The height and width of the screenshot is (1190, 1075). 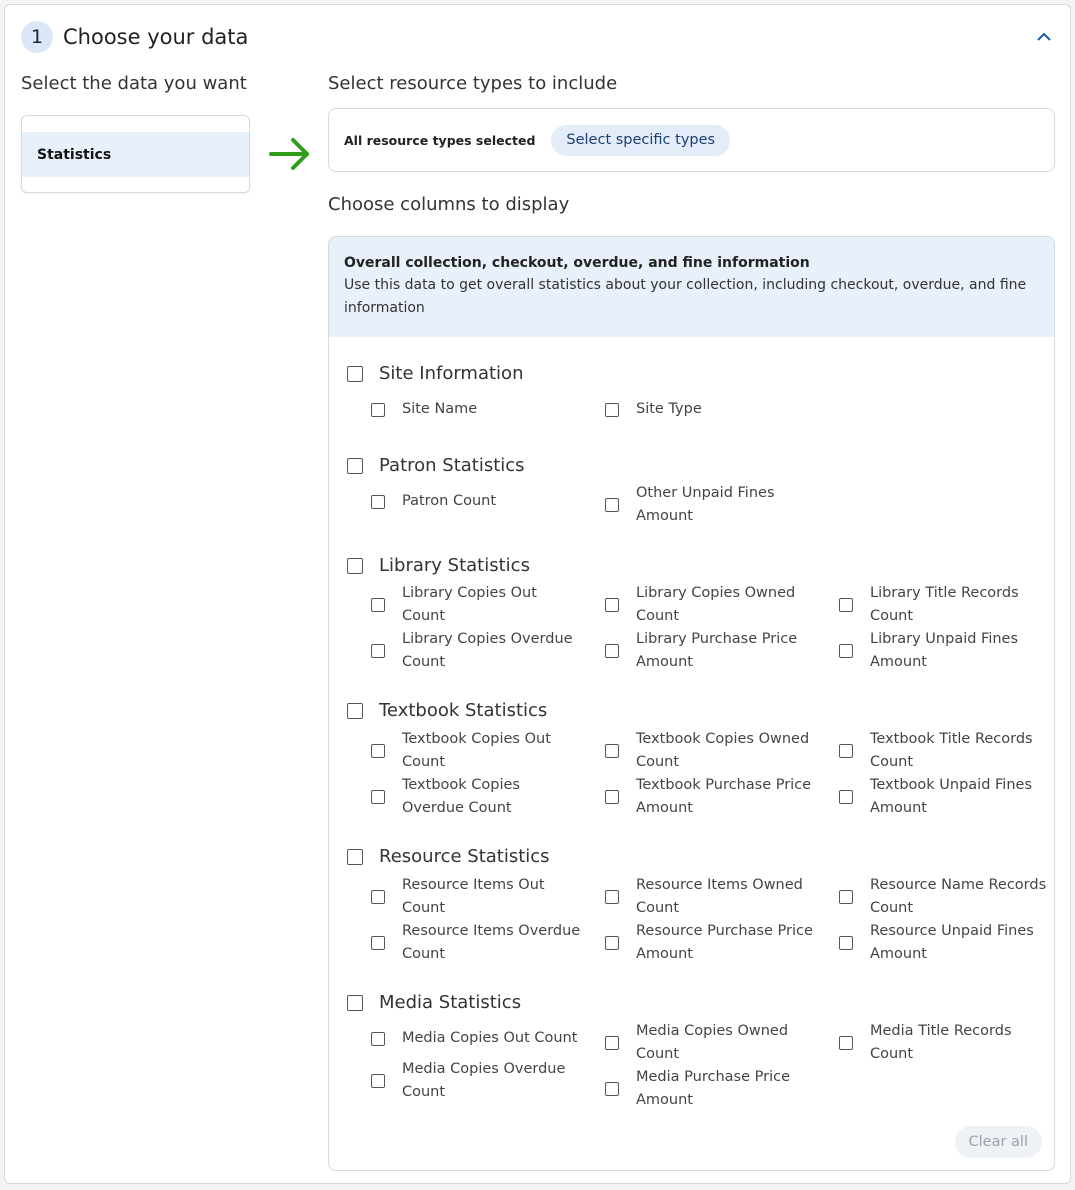 I want to click on option-library-copies-owned-count: Library Copies Owned Count, so click(x=710, y=605).